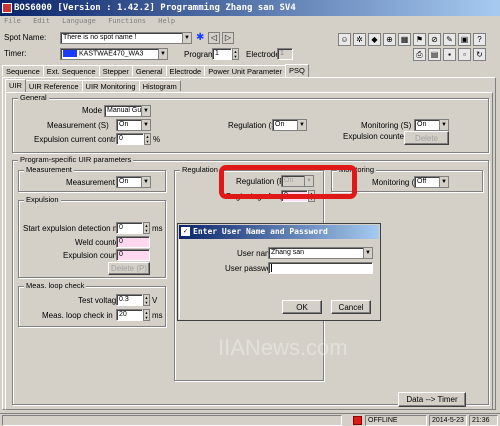 The width and height of the screenshot is (500, 426). Describe the element at coordinates (320, 253) in the screenshot. I see `username-select: Zhang san ▼` at that location.